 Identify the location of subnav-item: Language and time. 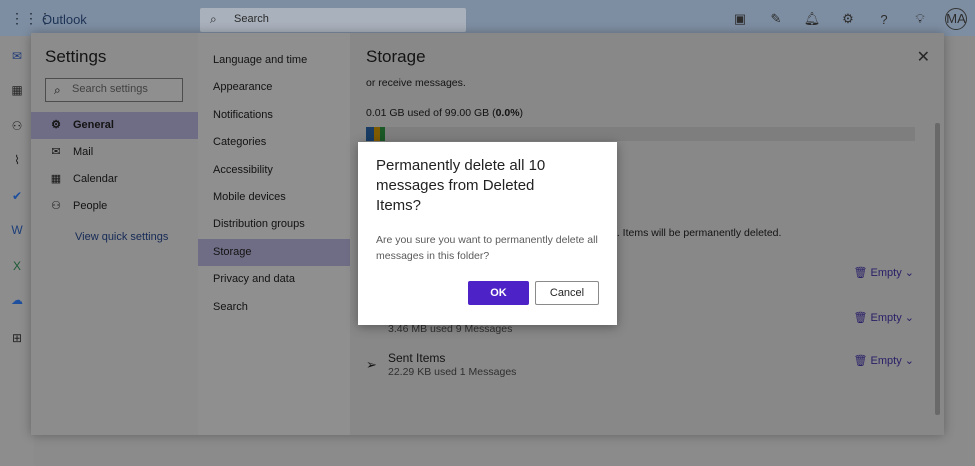
(274, 60).